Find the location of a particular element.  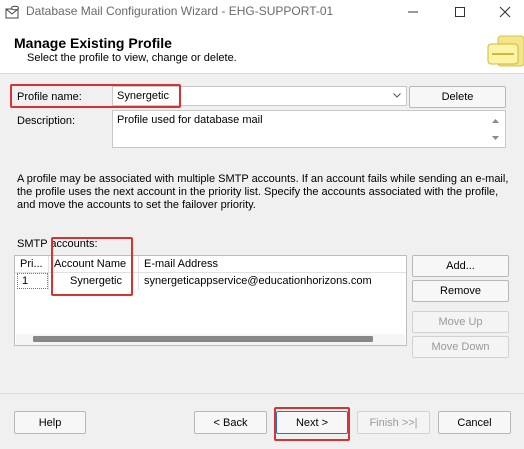

highlight-profile-name is located at coordinates (95, 96).